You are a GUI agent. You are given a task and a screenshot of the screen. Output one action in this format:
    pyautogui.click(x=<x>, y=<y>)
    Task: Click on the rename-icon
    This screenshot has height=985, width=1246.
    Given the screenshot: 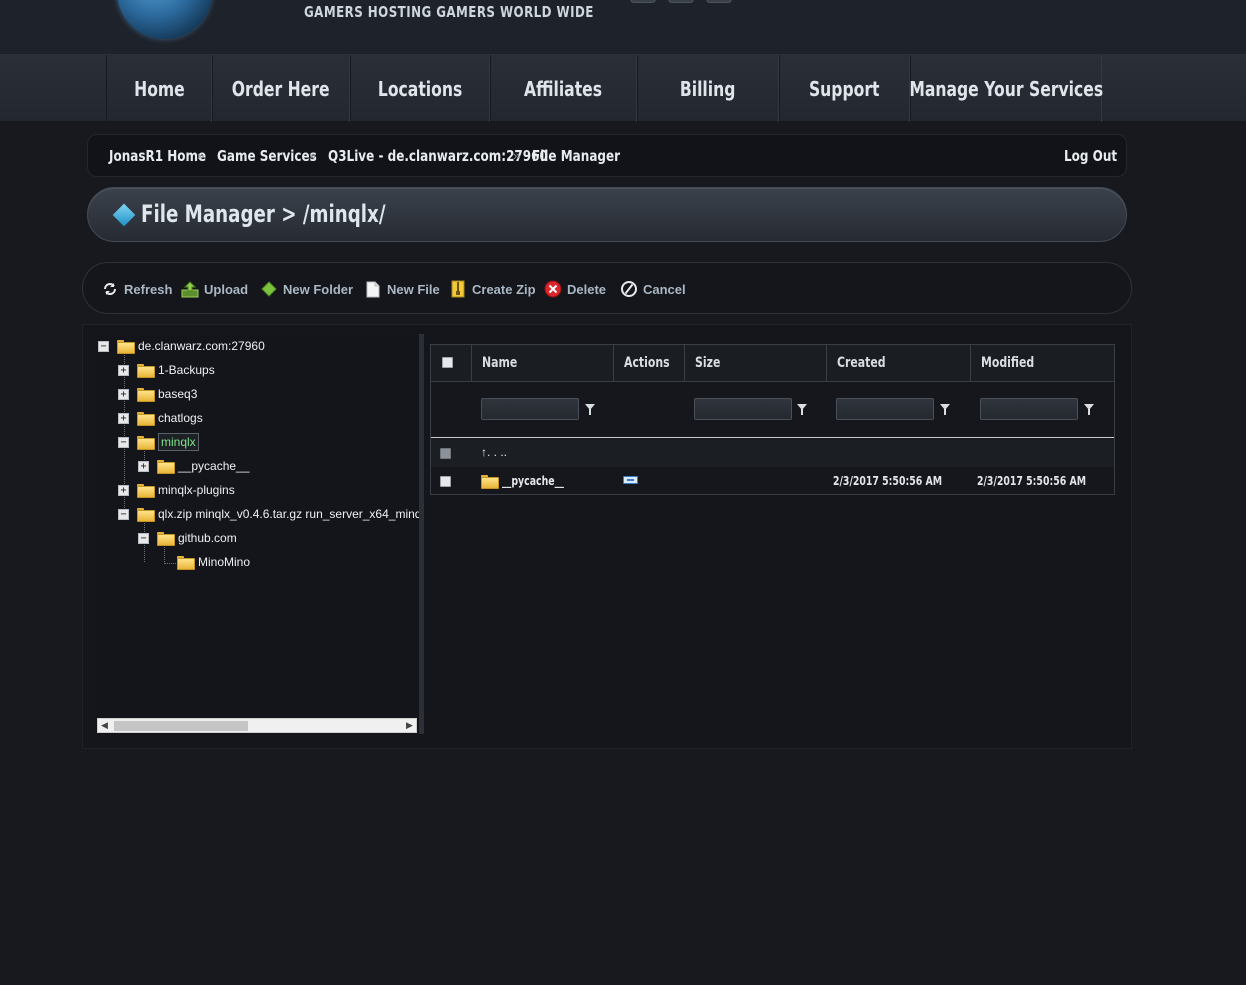 What is the action you would take?
    pyautogui.click(x=630, y=480)
    